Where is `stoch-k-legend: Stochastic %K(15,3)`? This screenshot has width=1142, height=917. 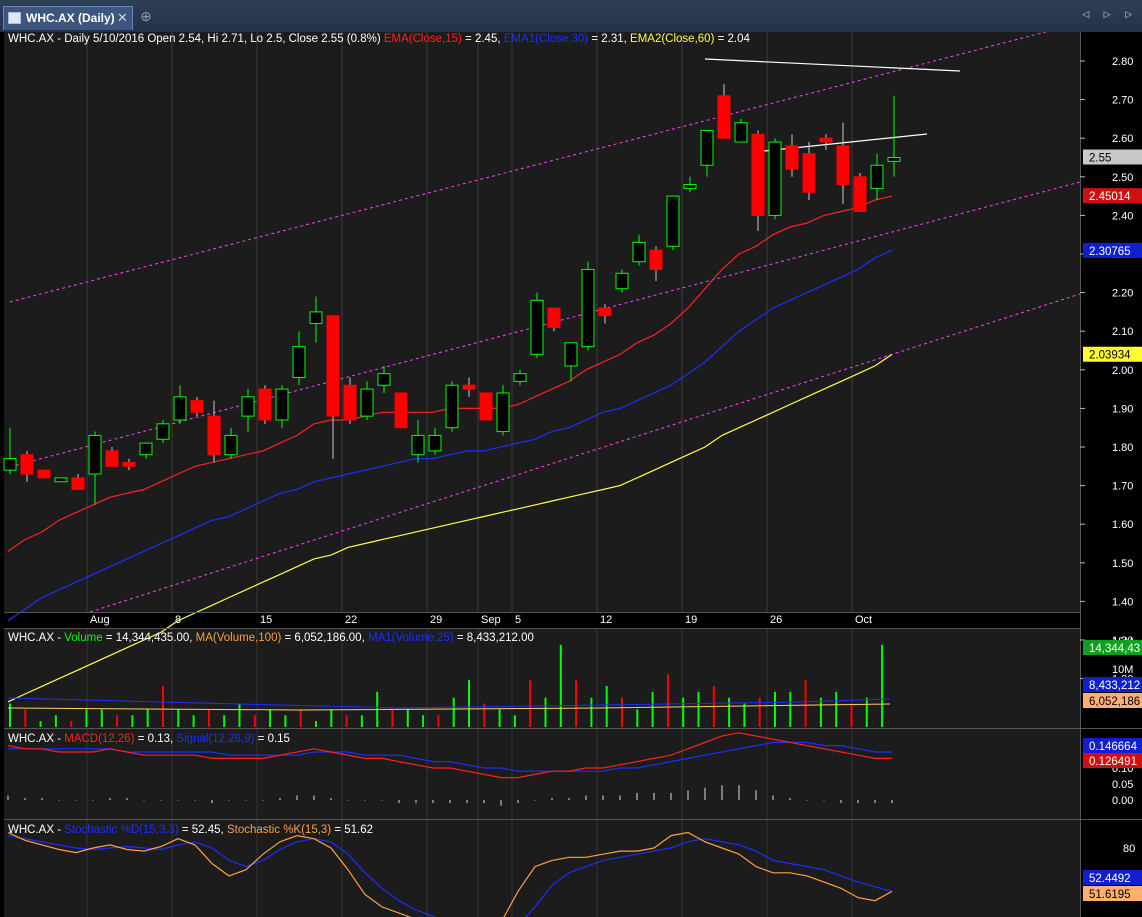 stoch-k-legend: Stochastic %K(15,3) is located at coordinates (279, 830).